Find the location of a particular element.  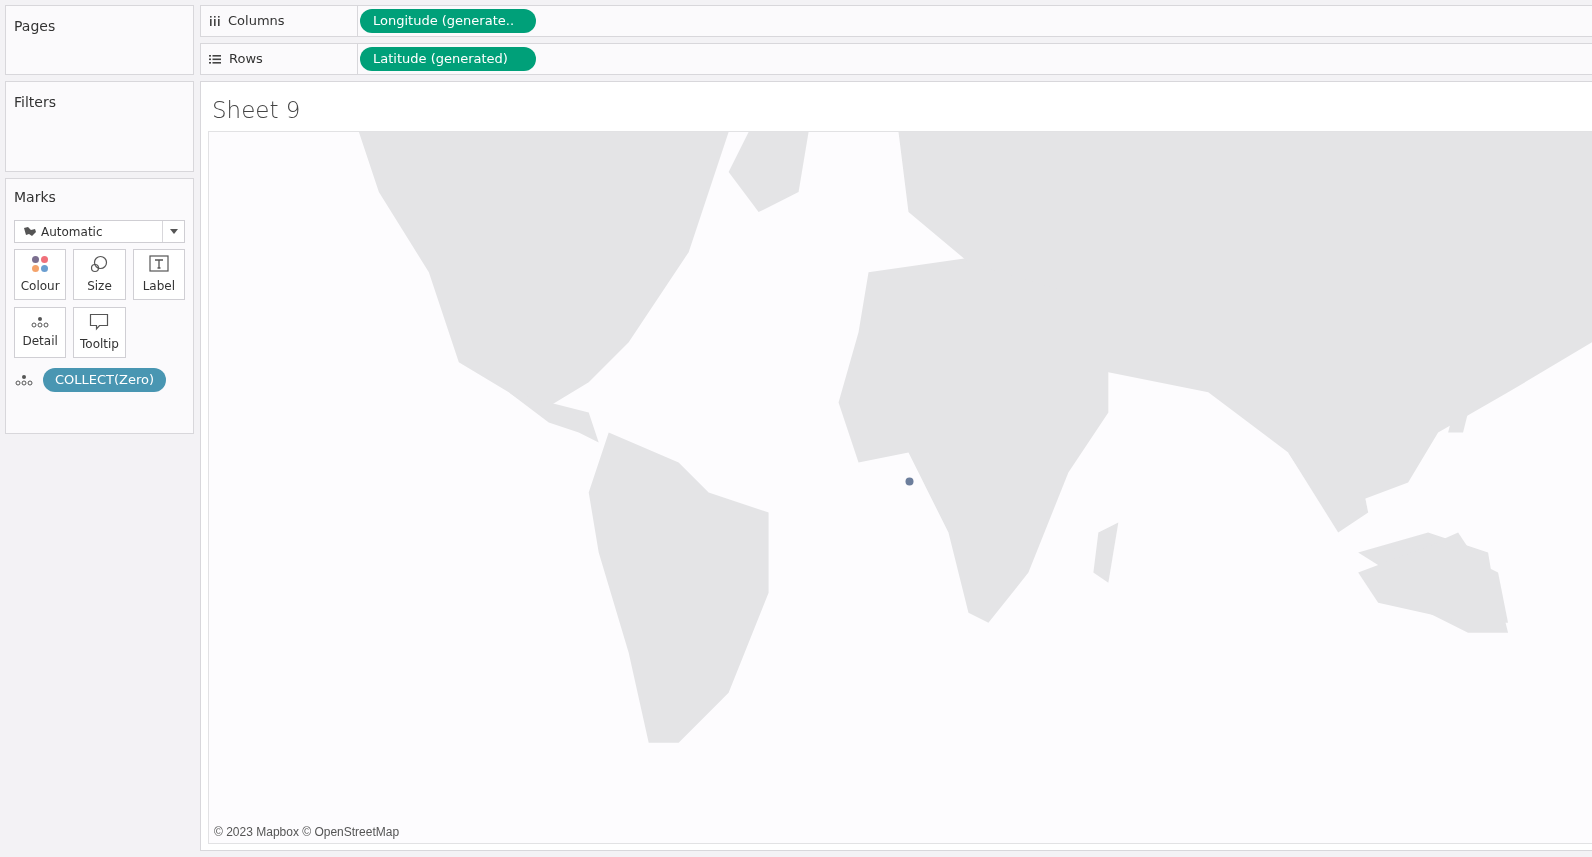

panel-title: Filters is located at coordinates (35, 102).